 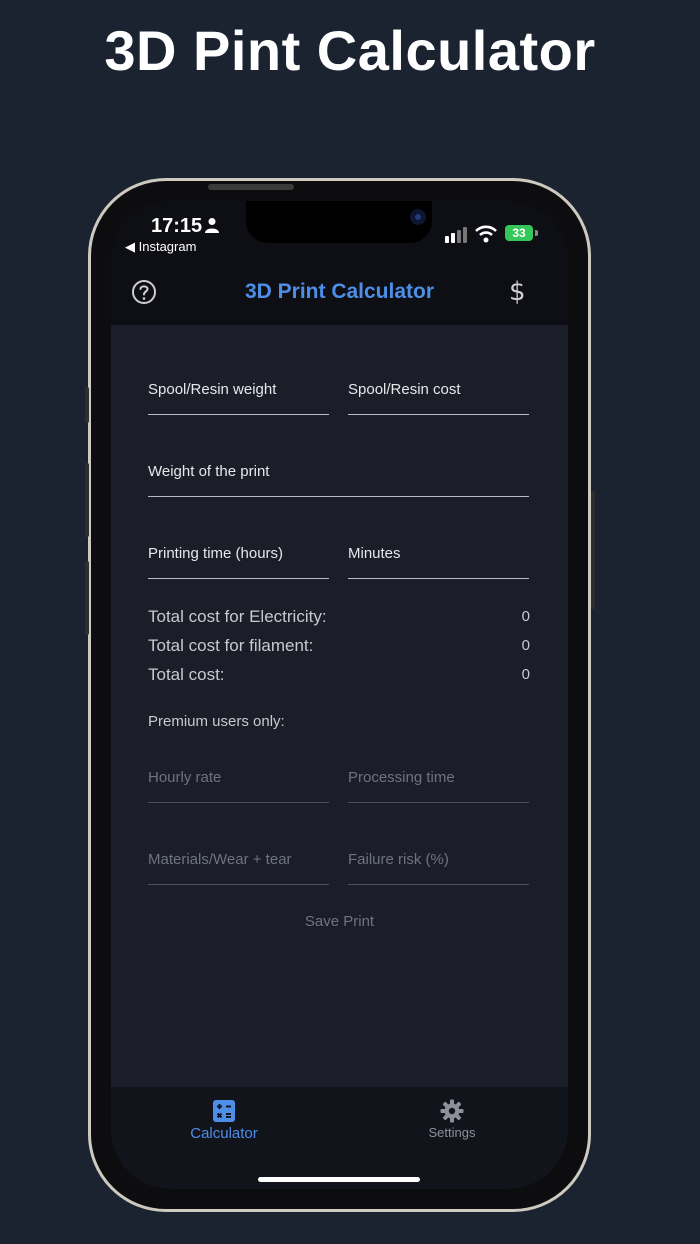 What do you see at coordinates (593, 550) in the screenshot?
I see `power-button` at bounding box center [593, 550].